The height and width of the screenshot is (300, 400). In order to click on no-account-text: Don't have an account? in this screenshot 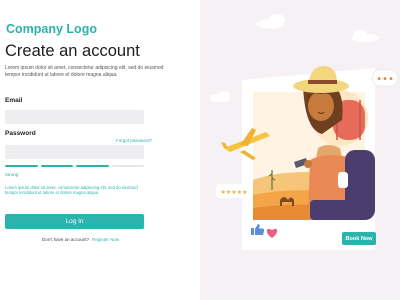, I will do `click(66, 239)`.